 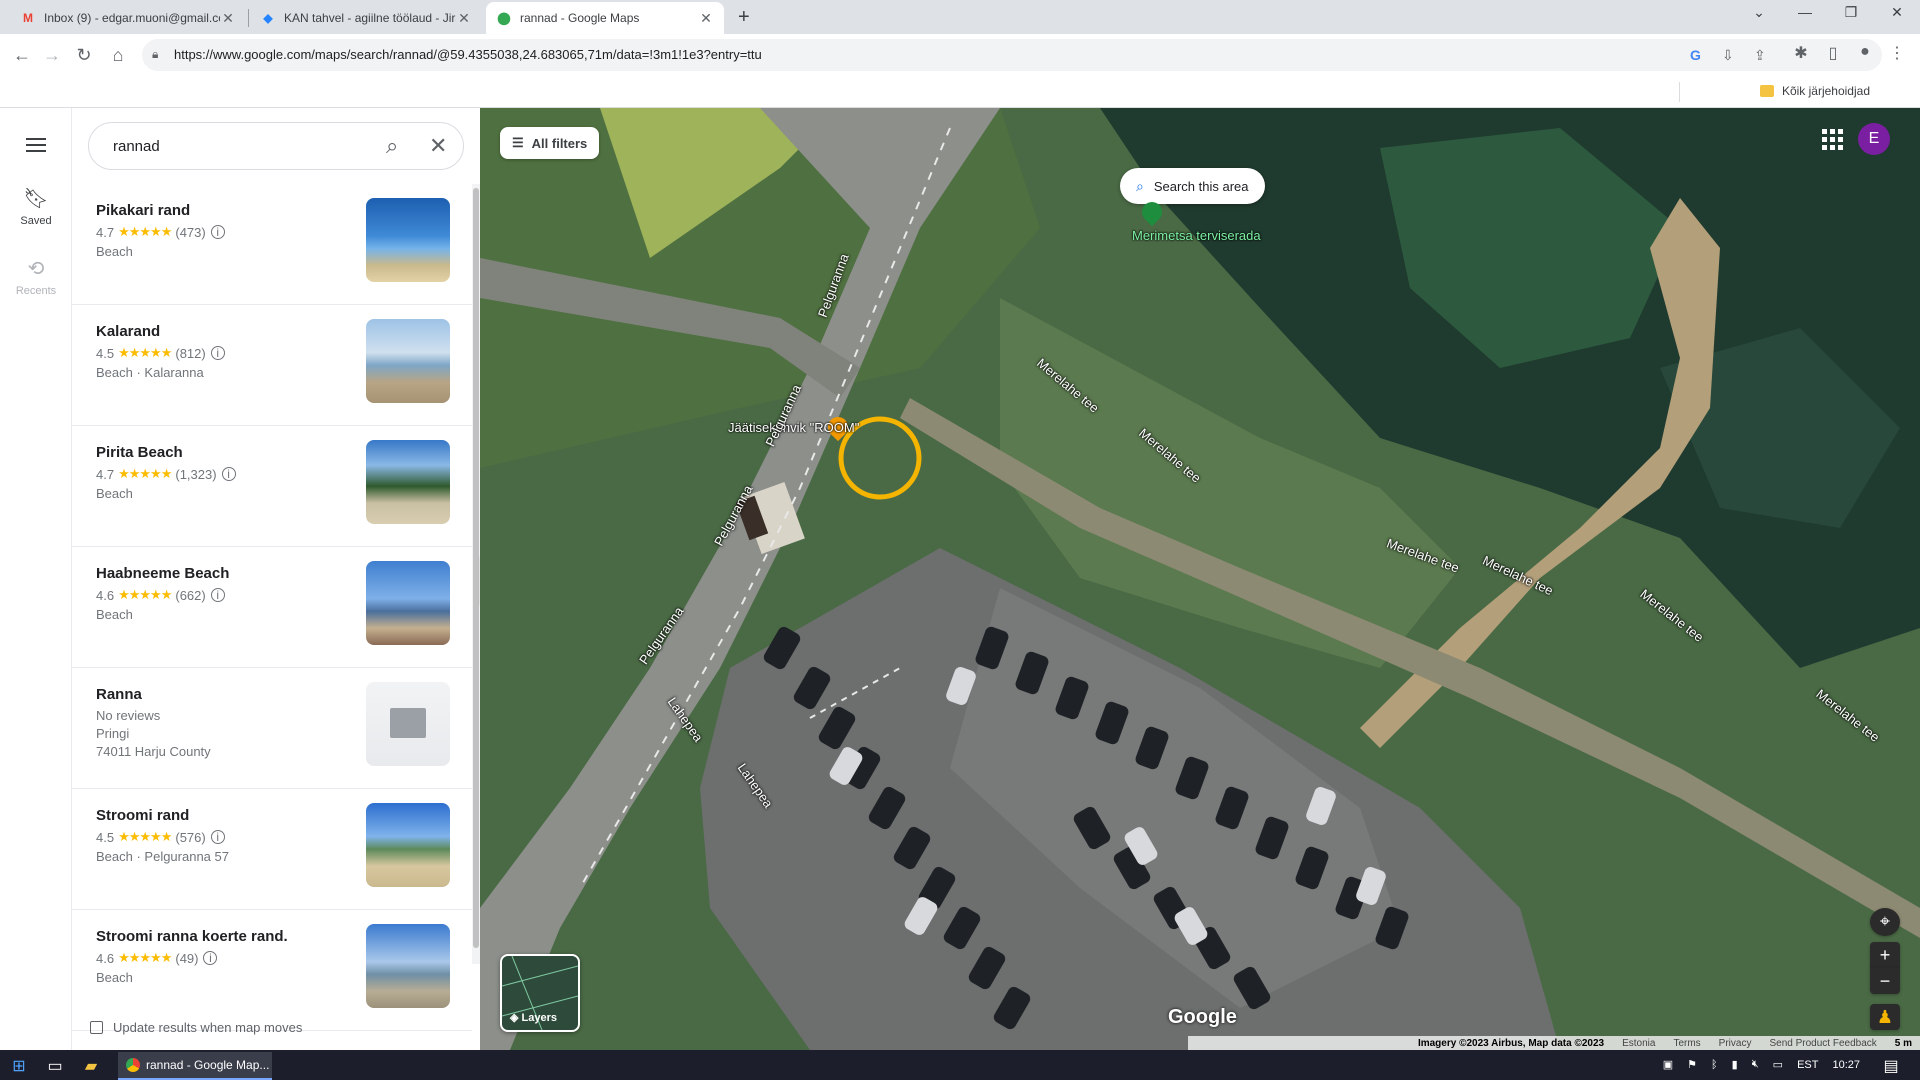 I want to click on restore-icon: ❐, so click(x=1851, y=12).